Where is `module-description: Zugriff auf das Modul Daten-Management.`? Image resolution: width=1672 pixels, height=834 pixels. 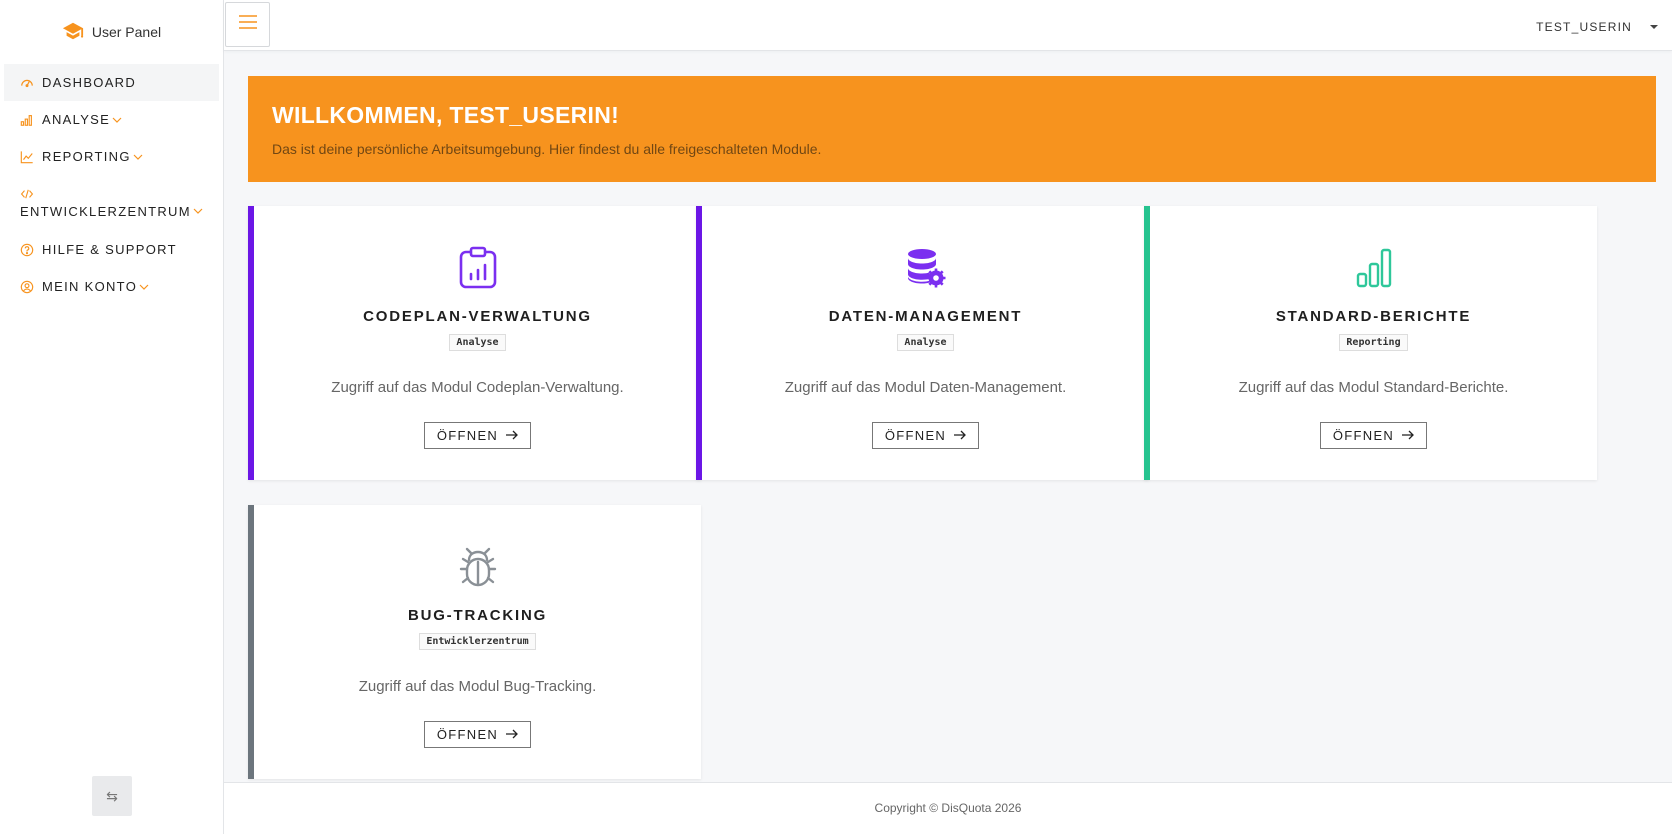
module-description: Zugriff auf das Modul Daten-Management. is located at coordinates (925, 387).